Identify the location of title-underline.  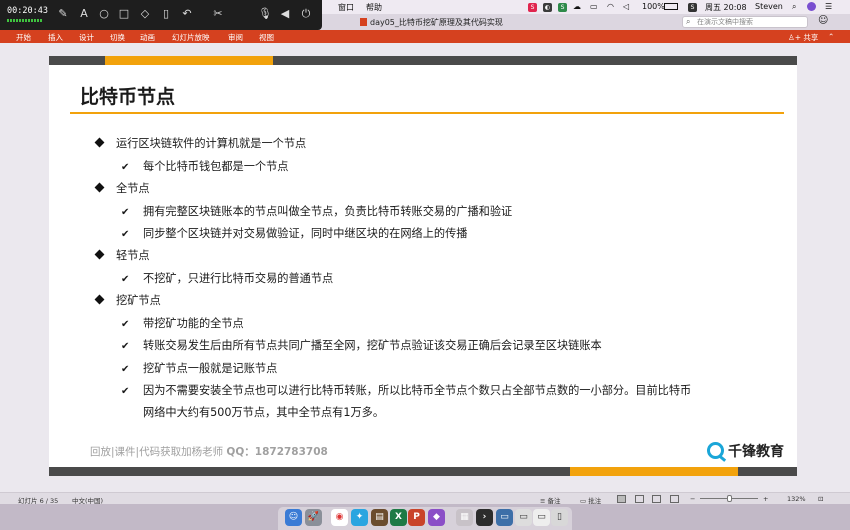
(427, 113).